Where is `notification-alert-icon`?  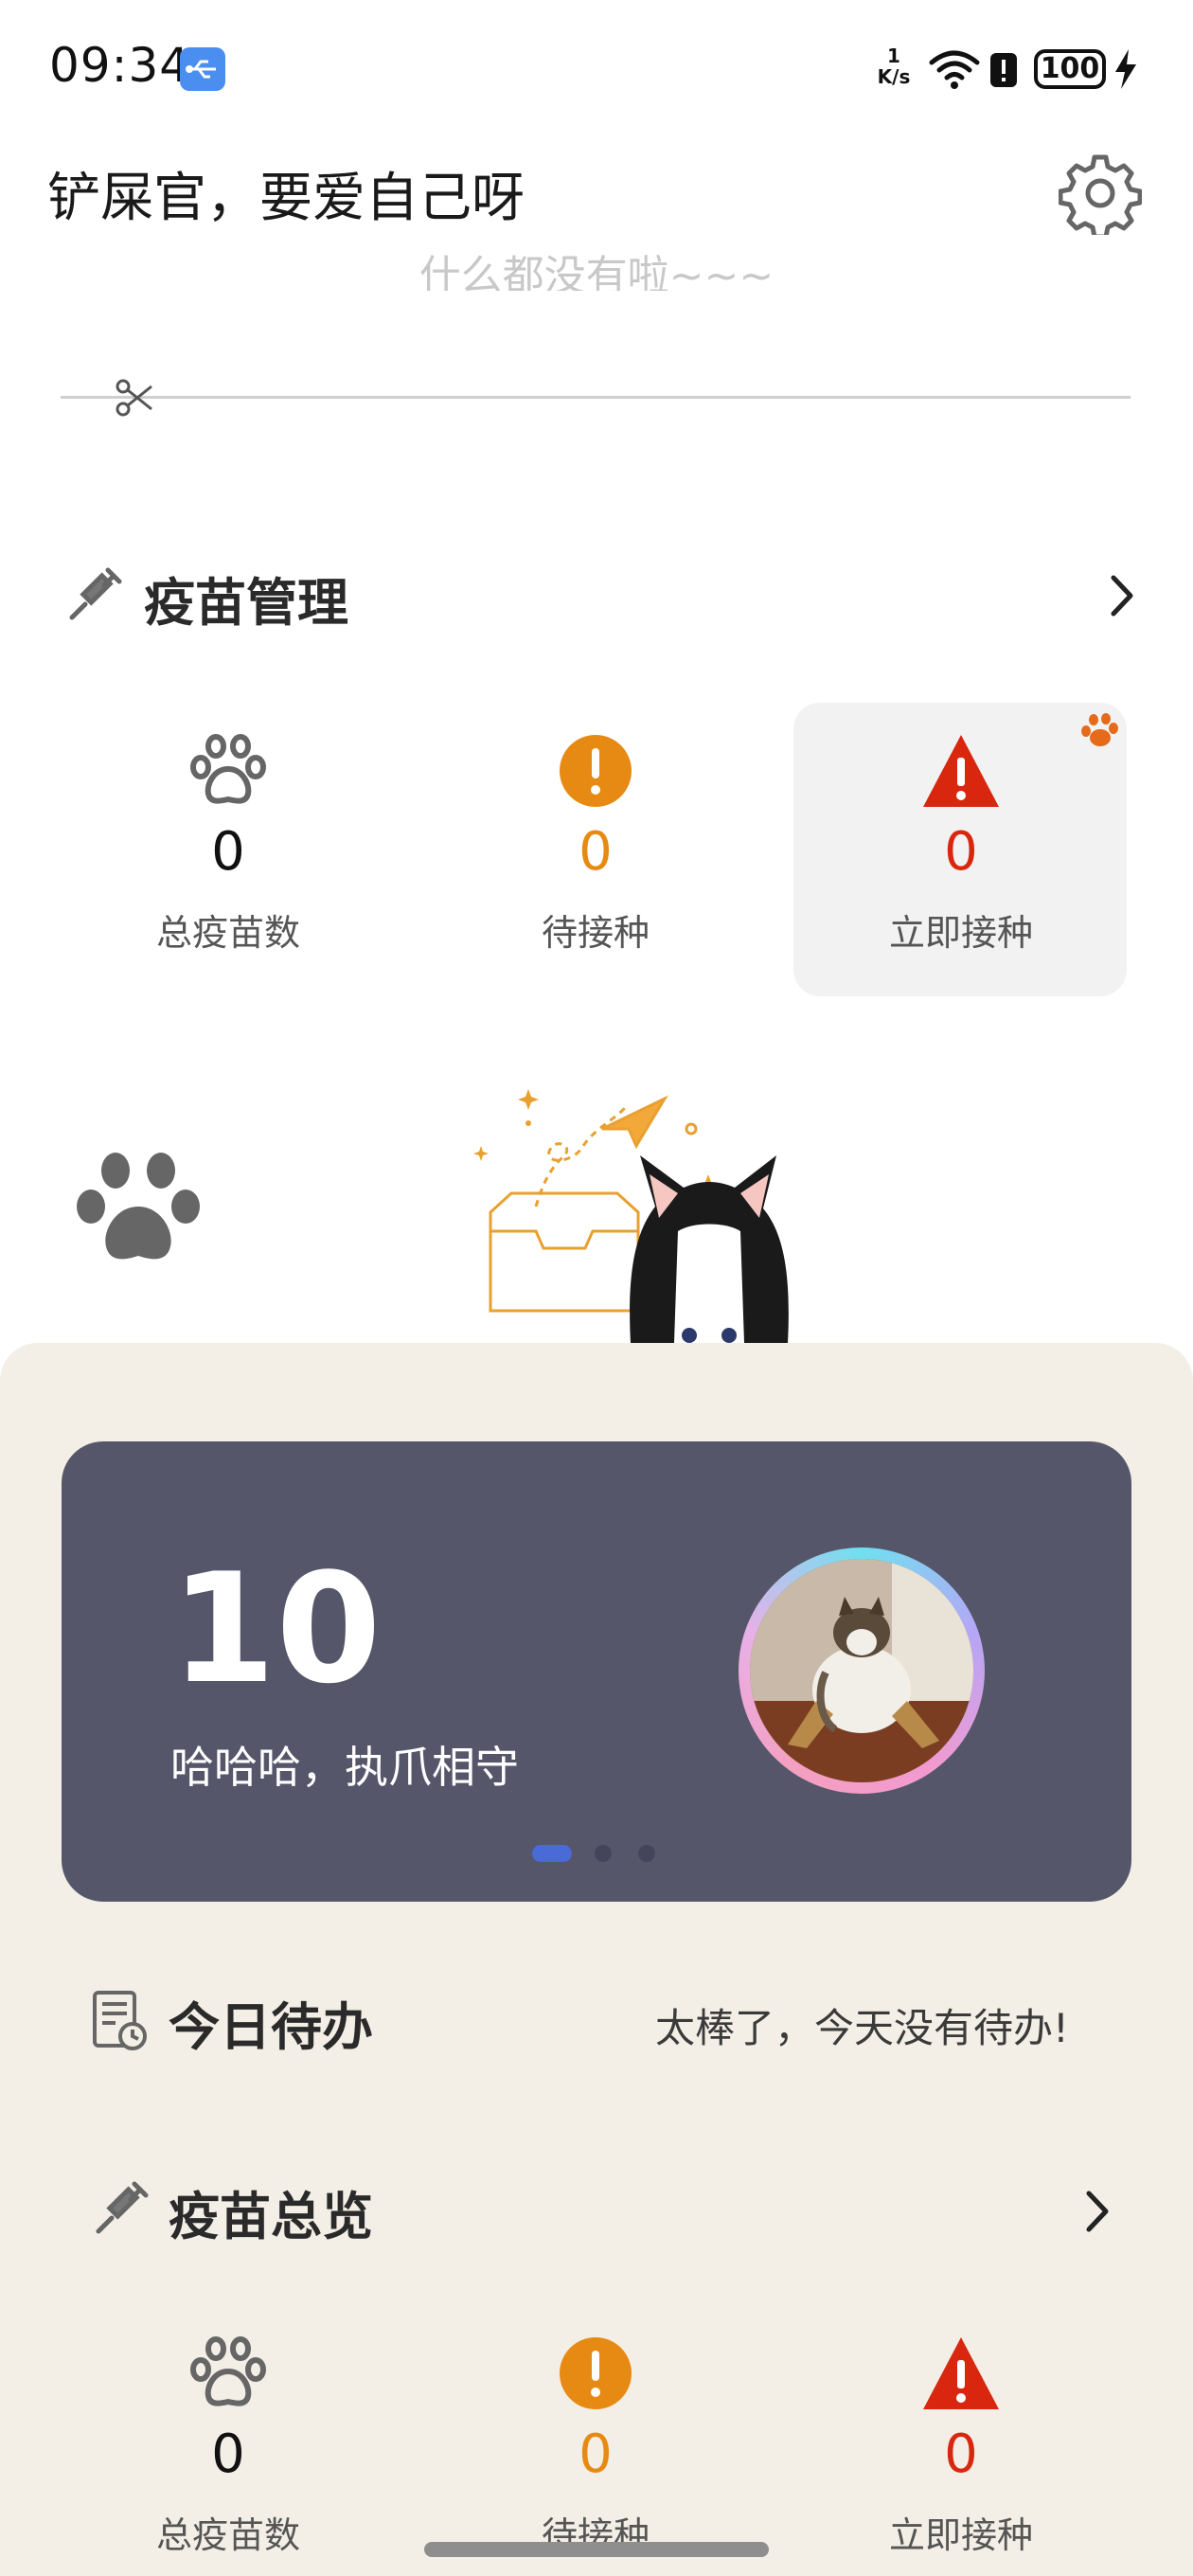
notification-alert-icon is located at coordinates (1003, 72).